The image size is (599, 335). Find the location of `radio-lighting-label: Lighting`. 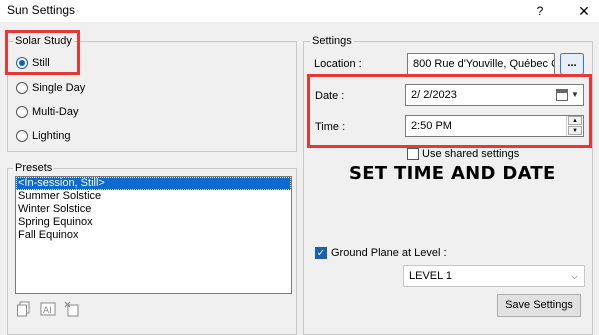

radio-lighting-label: Lighting is located at coordinates (51, 136).